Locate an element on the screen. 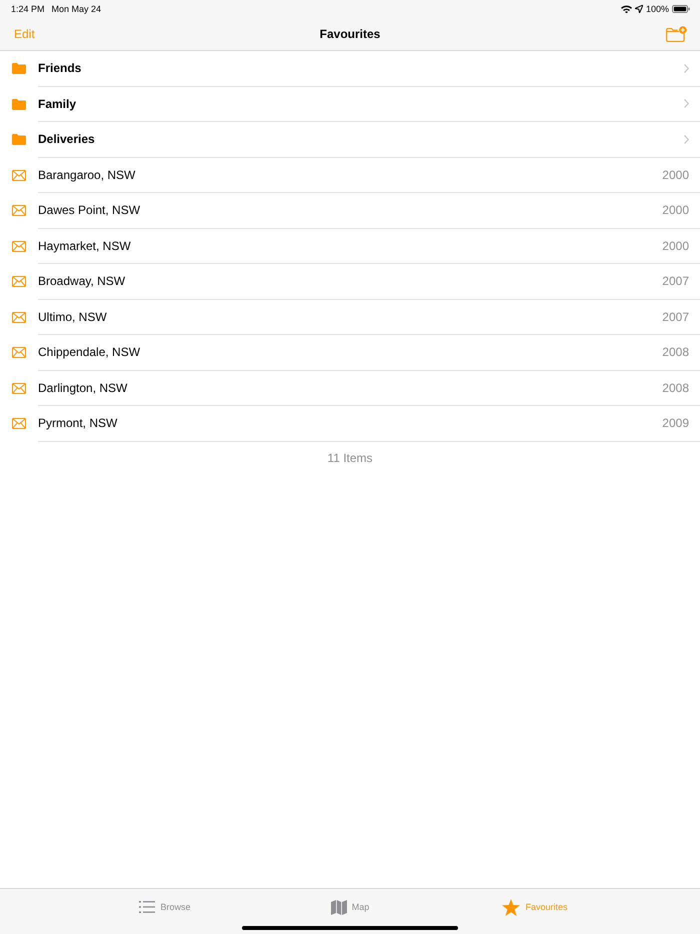 Image resolution: width=700 pixels, height=934 pixels. place-name: Haymarket, NSW is located at coordinates (350, 245).